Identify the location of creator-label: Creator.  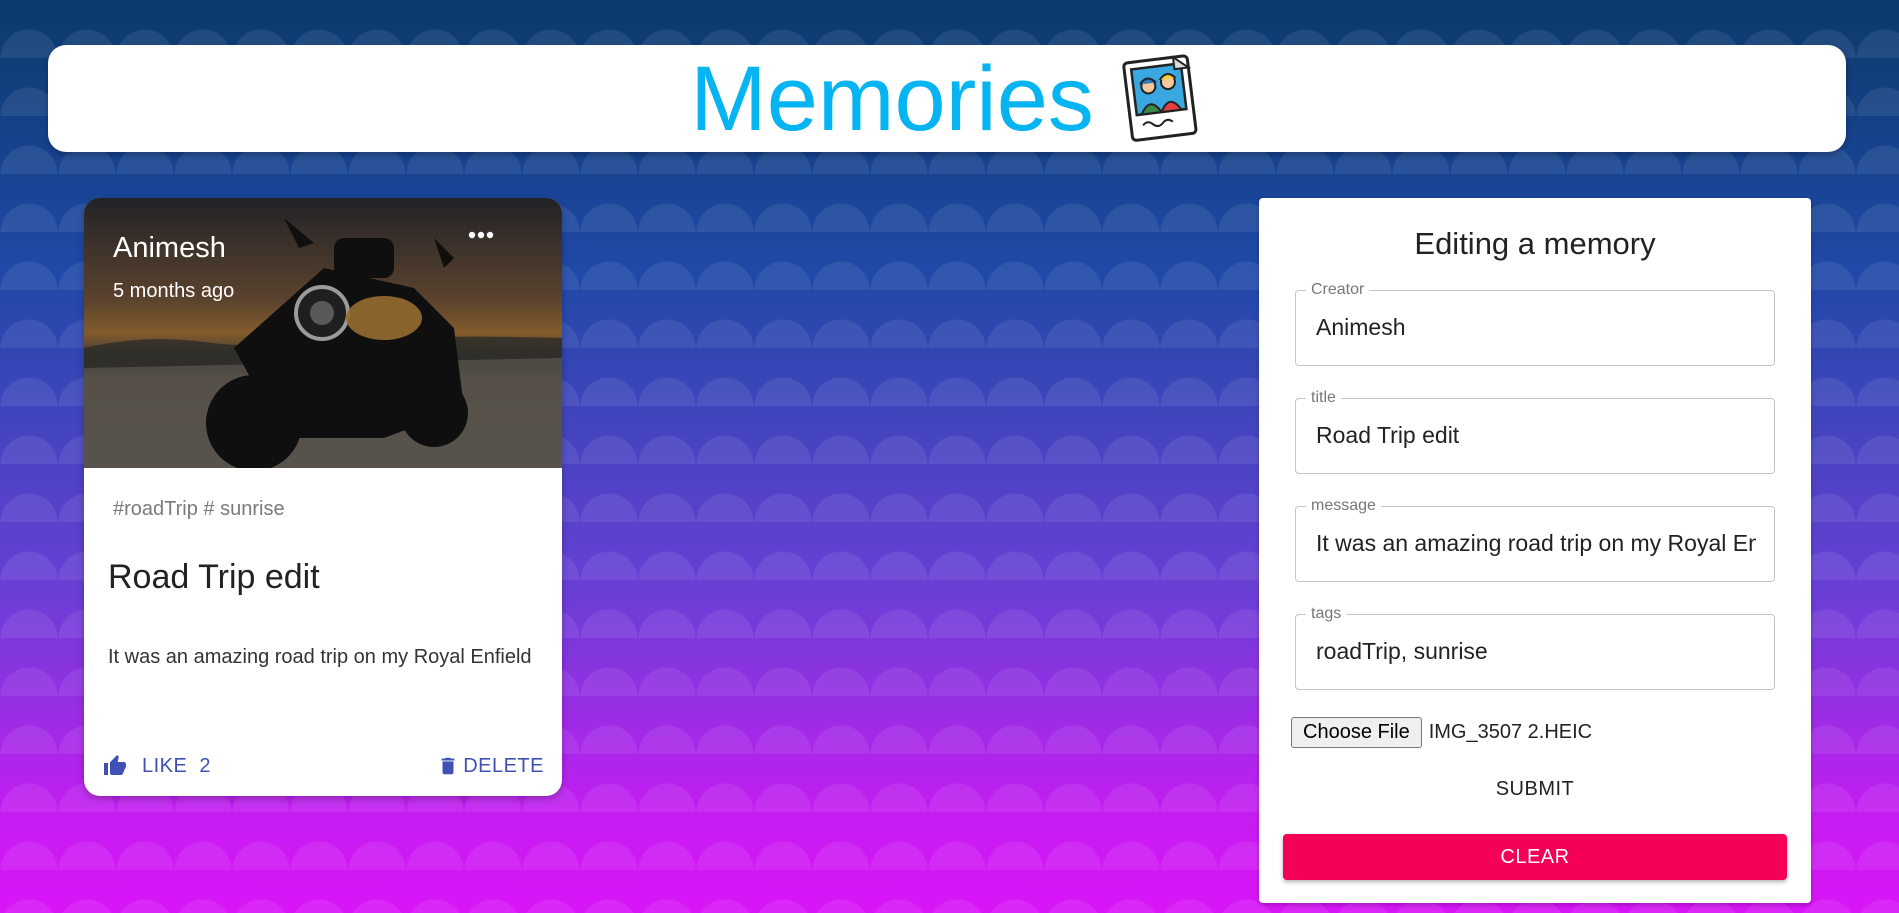
(1338, 289).